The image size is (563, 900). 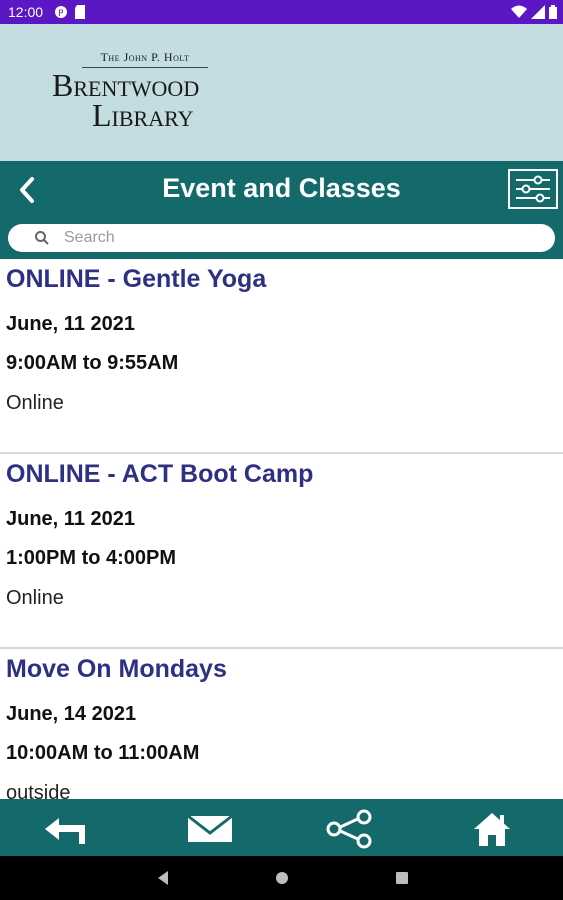 I want to click on event-title: ONLINE - Gentle Yoga, so click(x=136, y=279).